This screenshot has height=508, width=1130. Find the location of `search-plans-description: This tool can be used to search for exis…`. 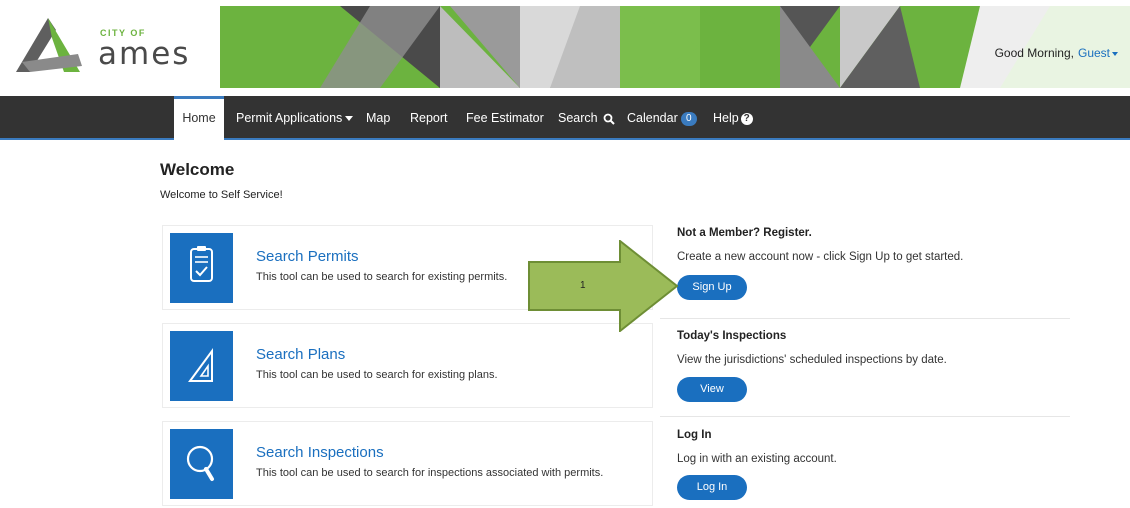

search-plans-description: This tool can be used to search for exis… is located at coordinates (377, 375).